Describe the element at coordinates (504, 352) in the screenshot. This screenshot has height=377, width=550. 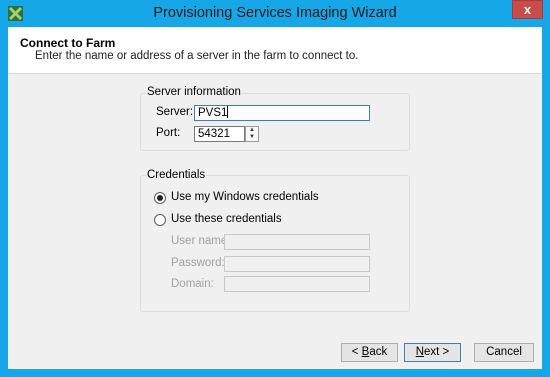
I see `cancel-button: Cancel` at that location.